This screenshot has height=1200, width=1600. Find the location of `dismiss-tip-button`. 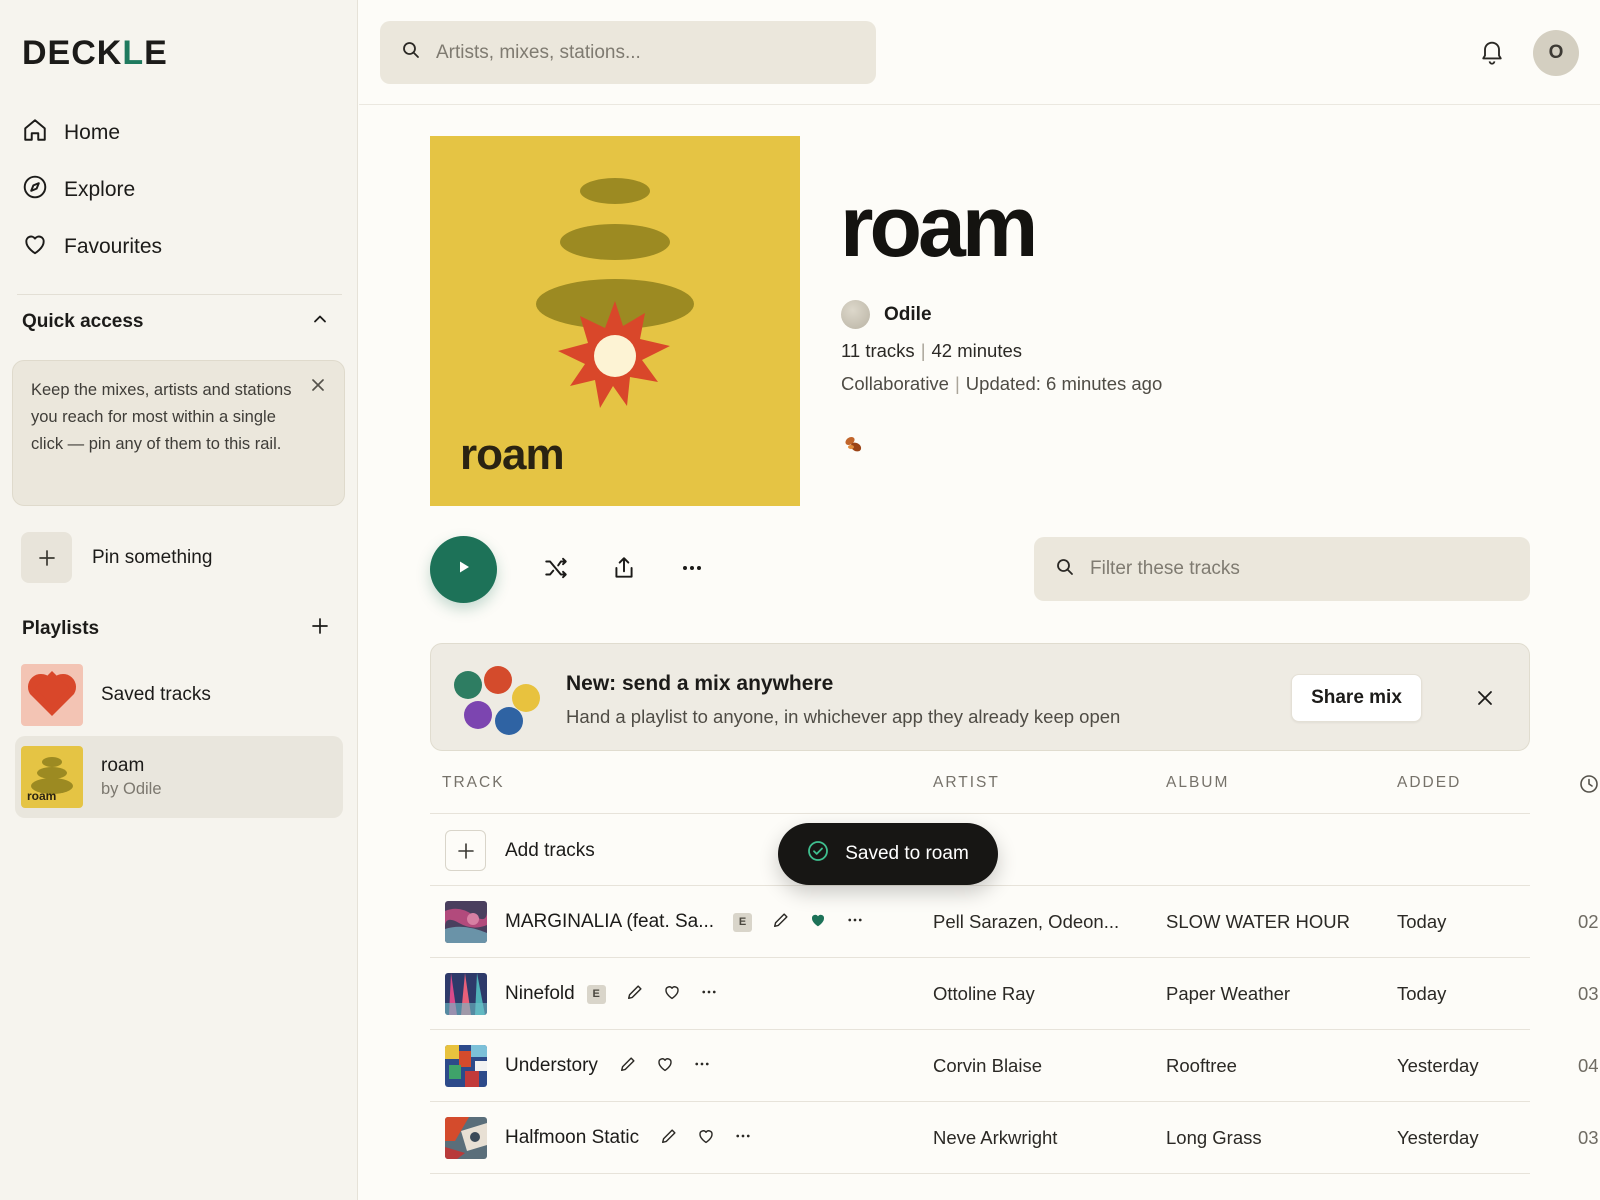

dismiss-tip-button is located at coordinates (318, 385).